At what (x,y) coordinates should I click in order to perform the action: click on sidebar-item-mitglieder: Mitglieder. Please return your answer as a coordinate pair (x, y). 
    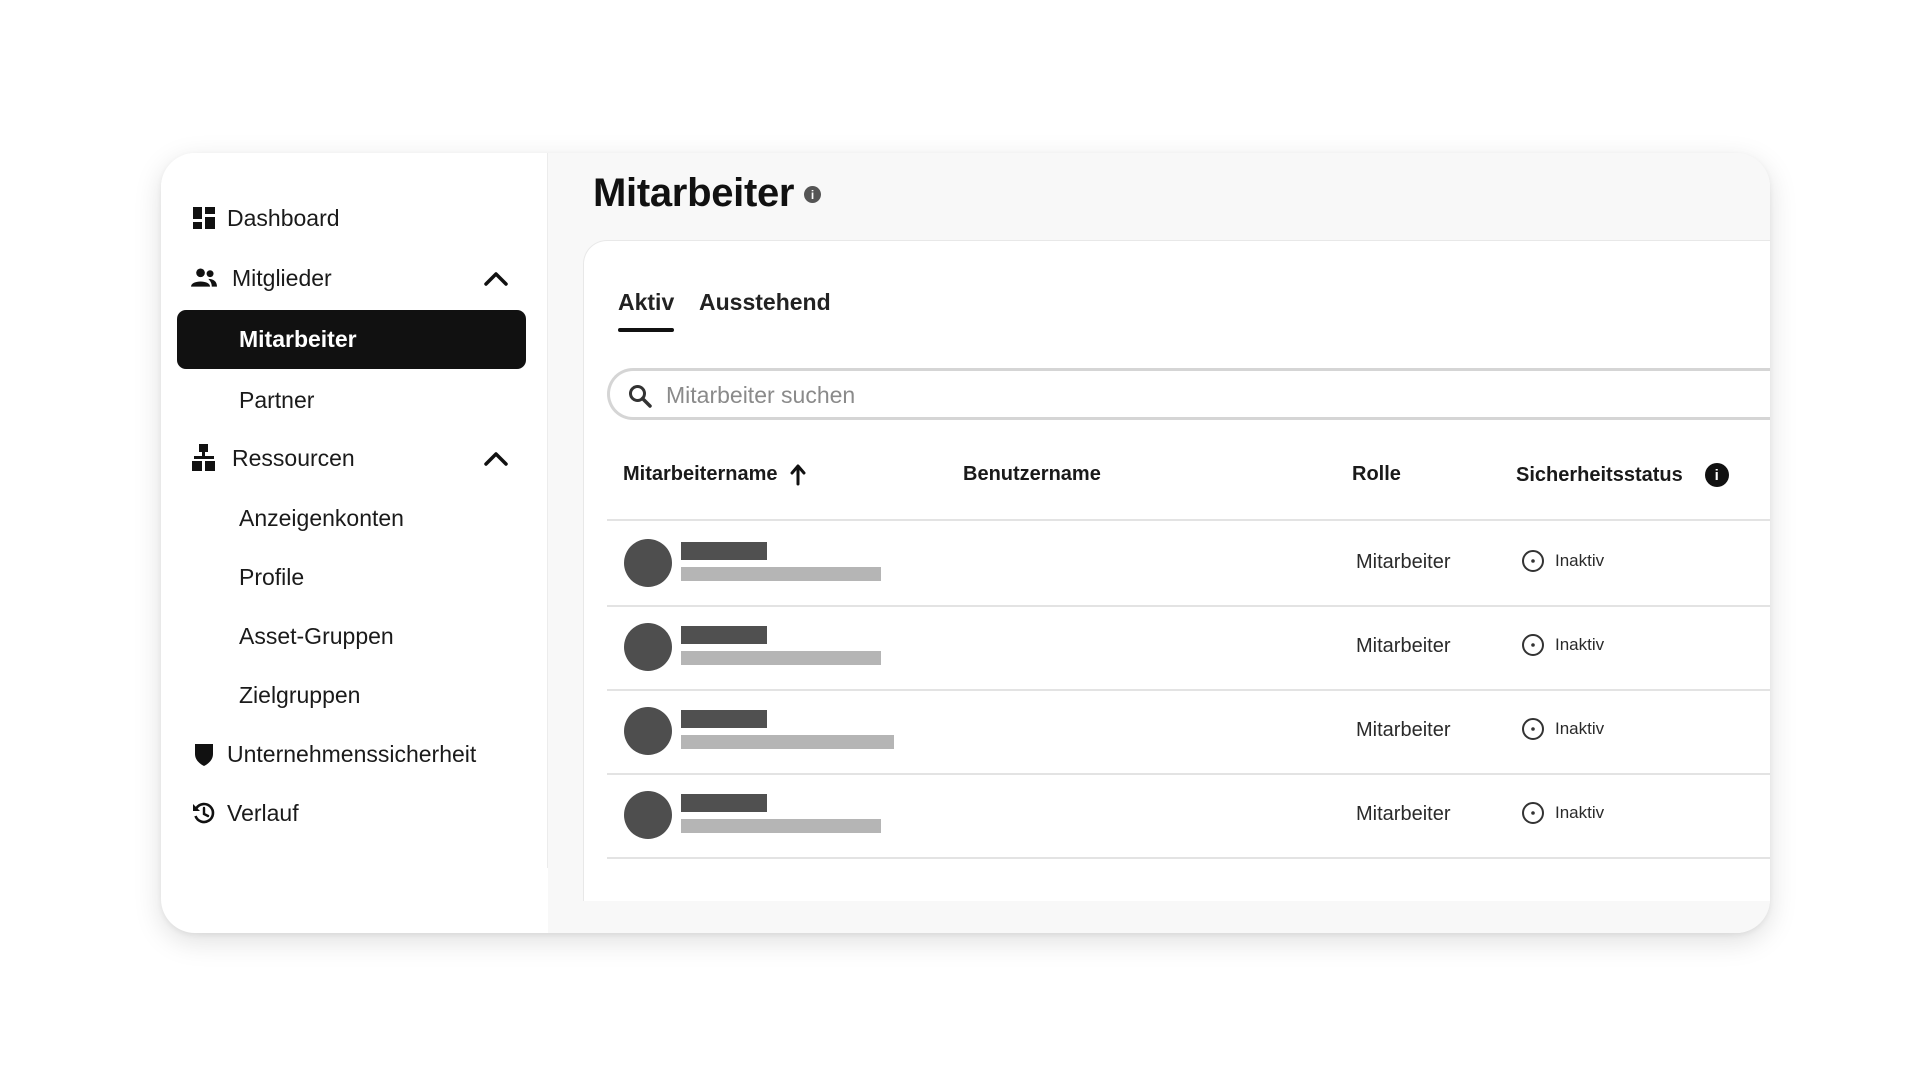
    Looking at the image, I should click on (354, 278).